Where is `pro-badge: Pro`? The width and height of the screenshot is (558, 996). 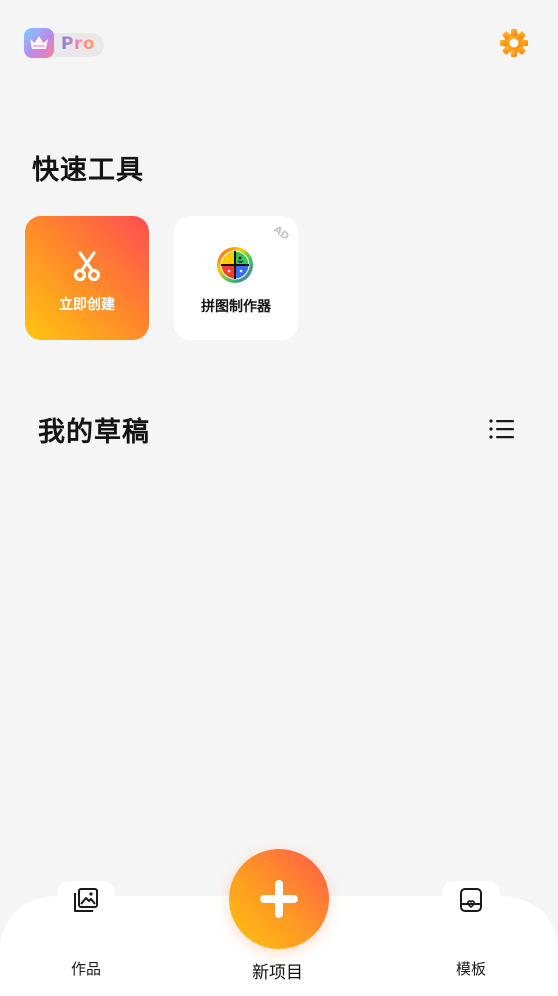 pro-badge: Pro is located at coordinates (64, 43).